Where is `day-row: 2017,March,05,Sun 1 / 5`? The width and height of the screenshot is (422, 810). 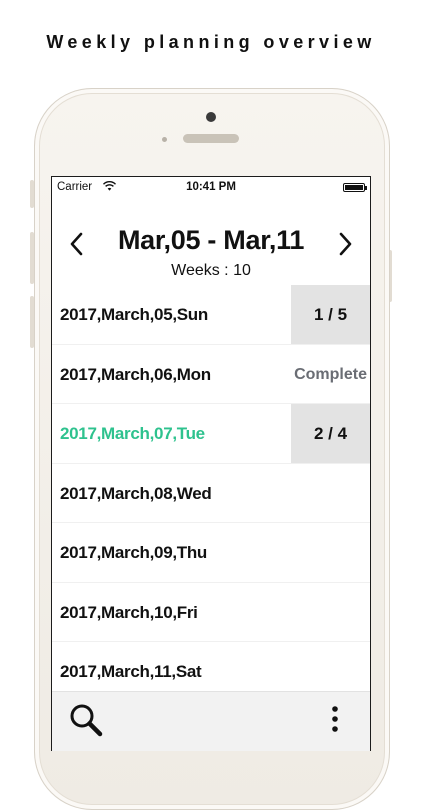
day-row: 2017,March,05,Sun 1 / 5 is located at coordinates (211, 315).